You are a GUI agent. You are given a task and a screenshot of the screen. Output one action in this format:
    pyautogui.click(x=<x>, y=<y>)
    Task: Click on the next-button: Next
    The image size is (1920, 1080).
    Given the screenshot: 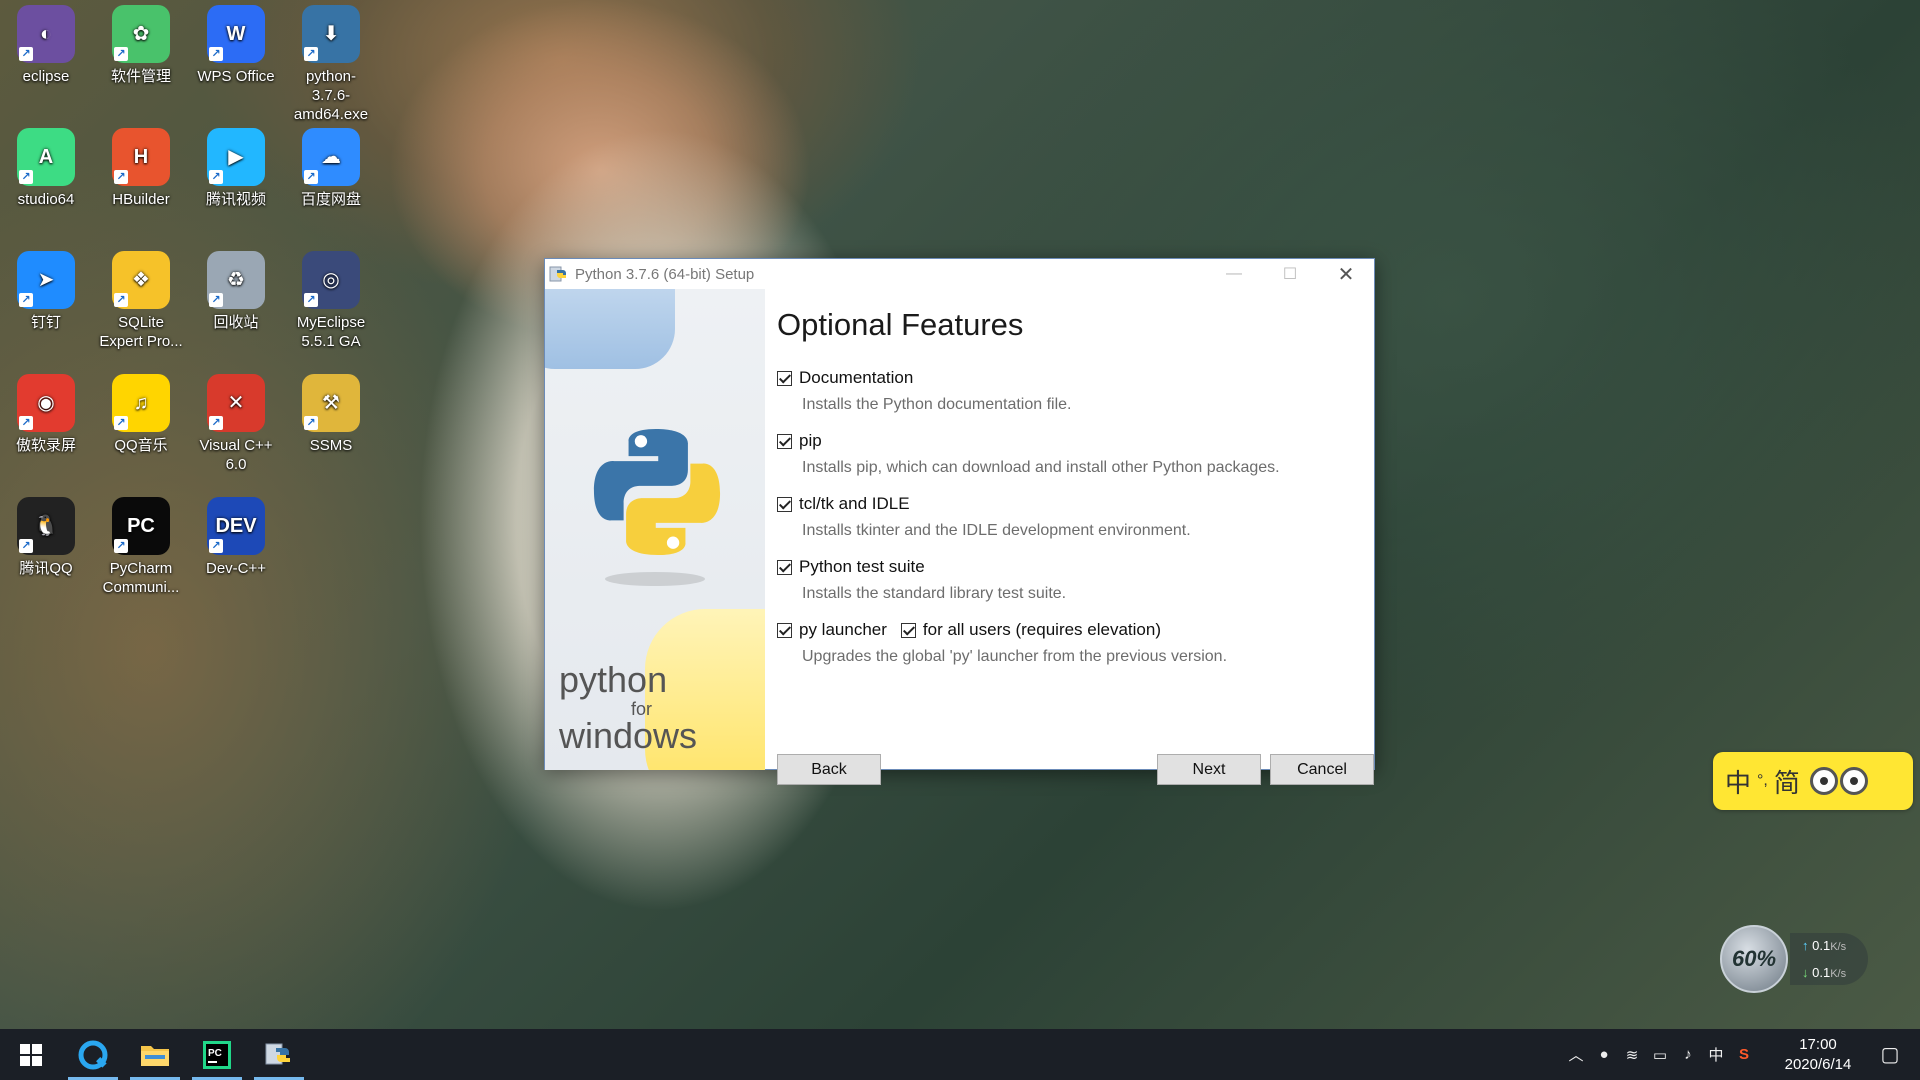 What is the action you would take?
    pyautogui.click(x=1209, y=769)
    